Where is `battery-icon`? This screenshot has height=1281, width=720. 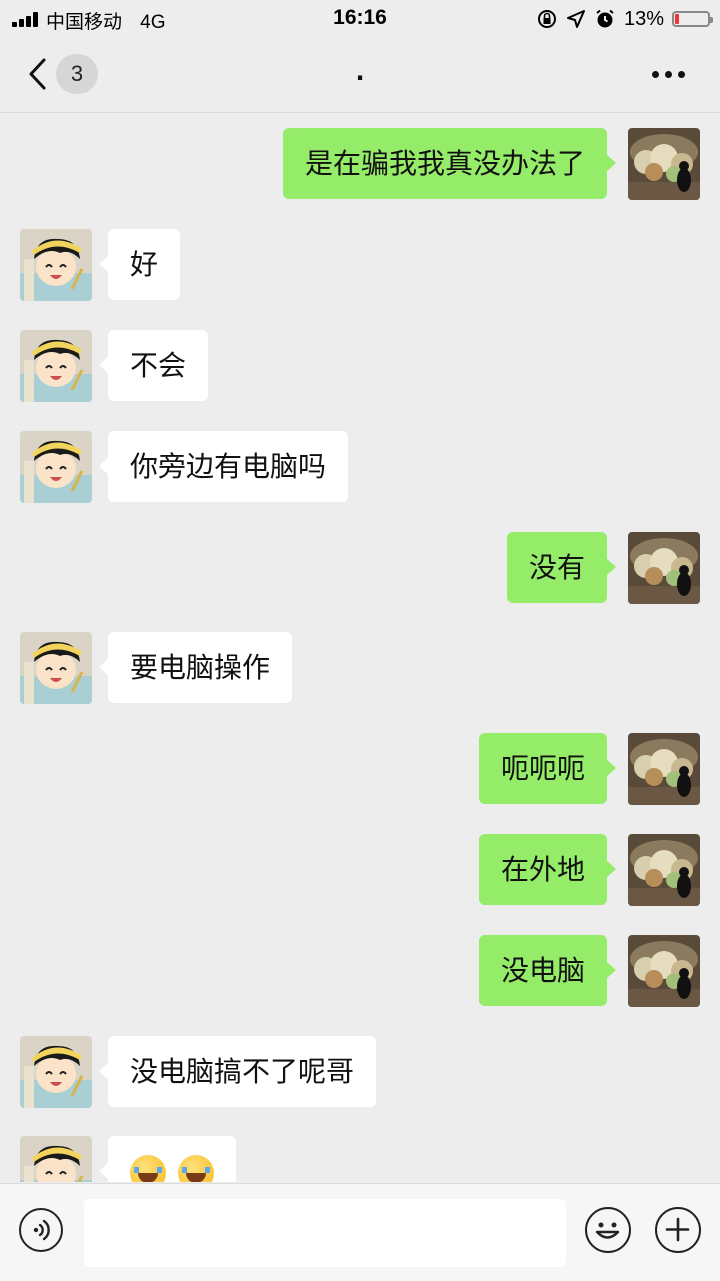 battery-icon is located at coordinates (692, 19).